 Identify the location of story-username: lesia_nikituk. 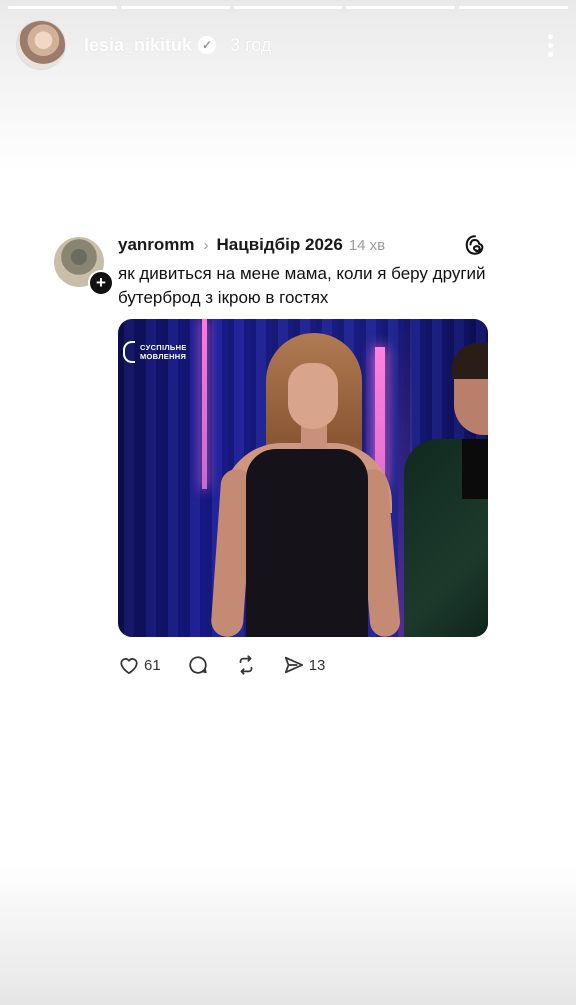
(138, 45).